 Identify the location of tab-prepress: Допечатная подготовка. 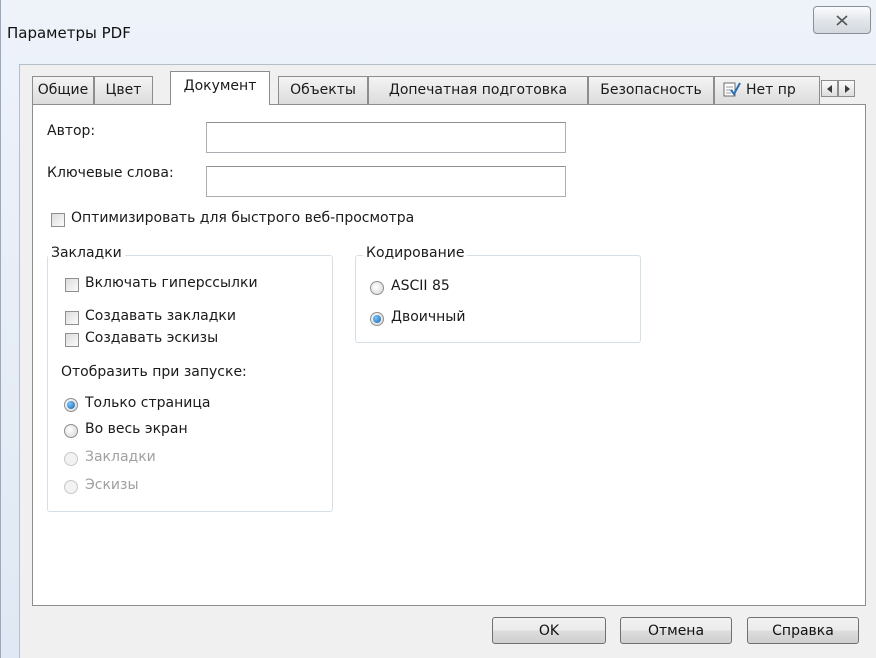
(478, 90).